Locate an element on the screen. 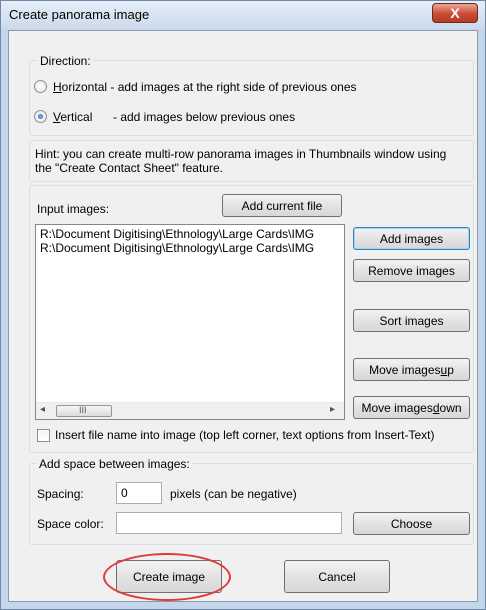 This screenshot has height=610, width=486. vertical-radio is located at coordinates (40, 116).